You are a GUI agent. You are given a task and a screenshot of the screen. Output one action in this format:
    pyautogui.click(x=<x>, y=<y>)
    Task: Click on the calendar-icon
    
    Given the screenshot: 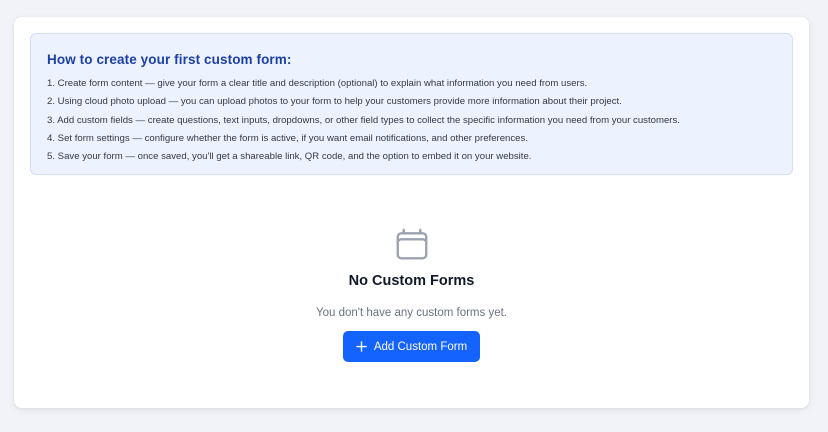 What is the action you would take?
    pyautogui.click(x=411, y=244)
    